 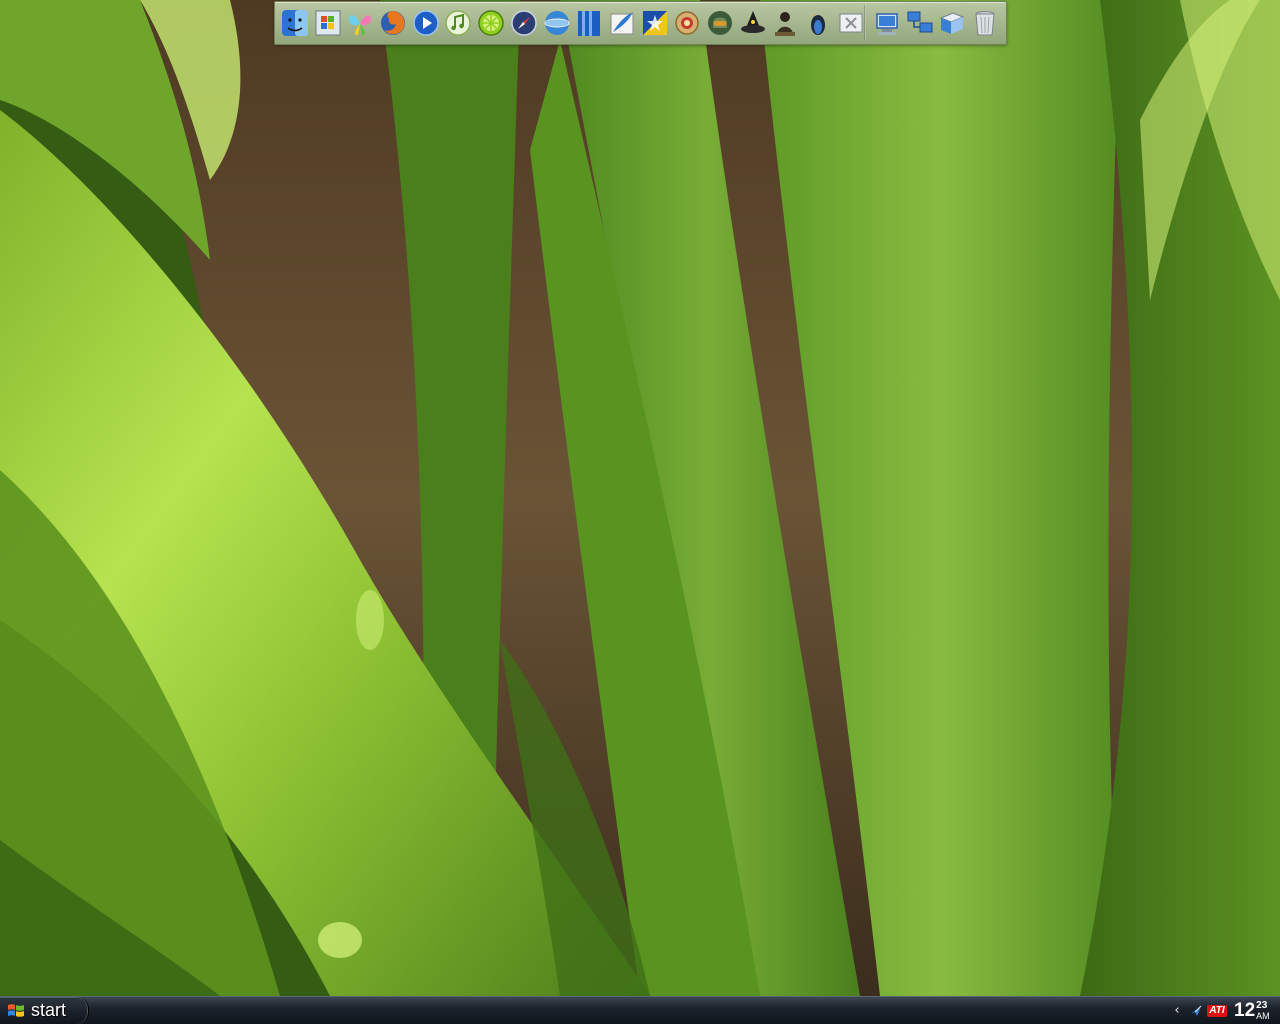 I want to click on start-label: start, so click(x=49, y=1010).